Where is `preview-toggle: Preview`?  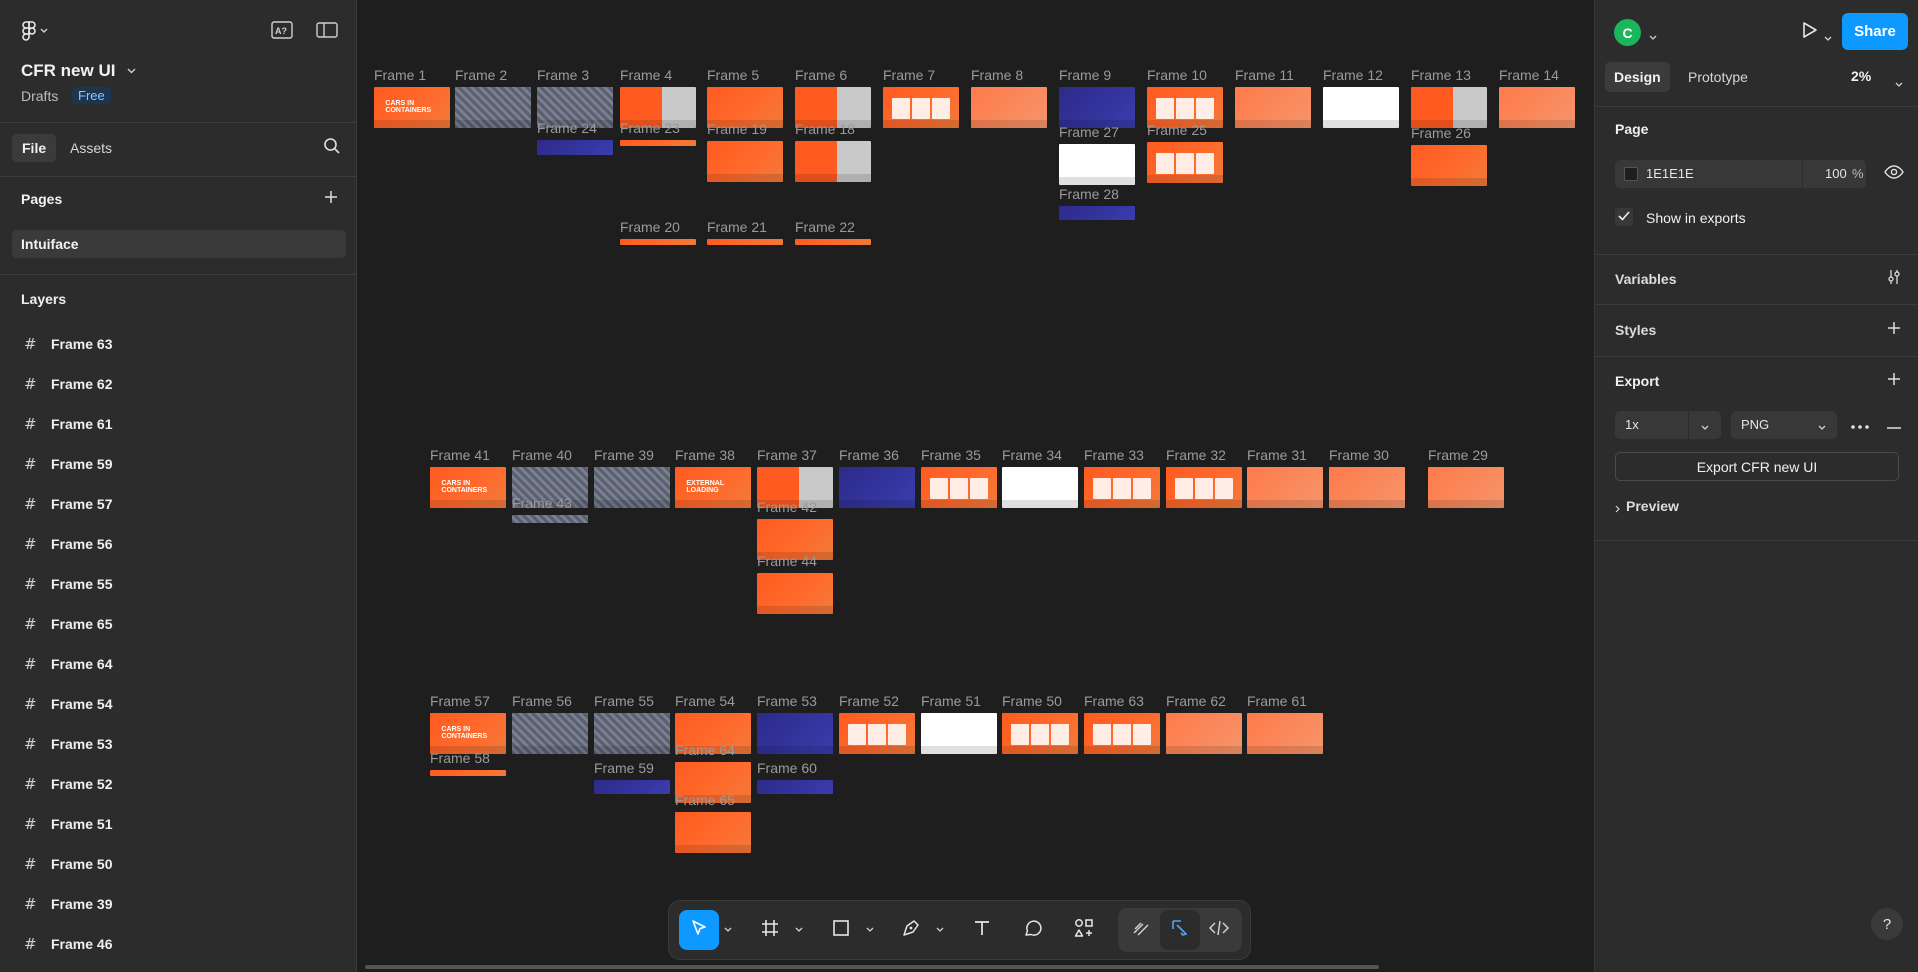
preview-toggle: Preview is located at coordinates (1652, 506).